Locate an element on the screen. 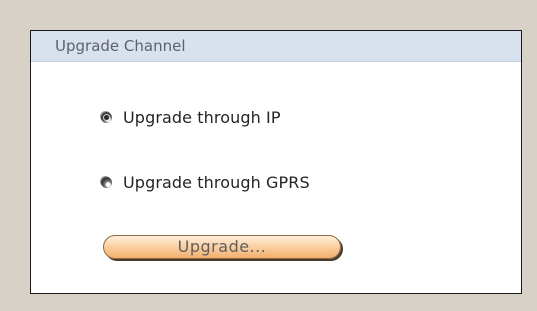 The width and height of the screenshot is (537, 311). upgrade-through-gprs-option: Upgrade through GPRS is located at coordinates (205, 182).